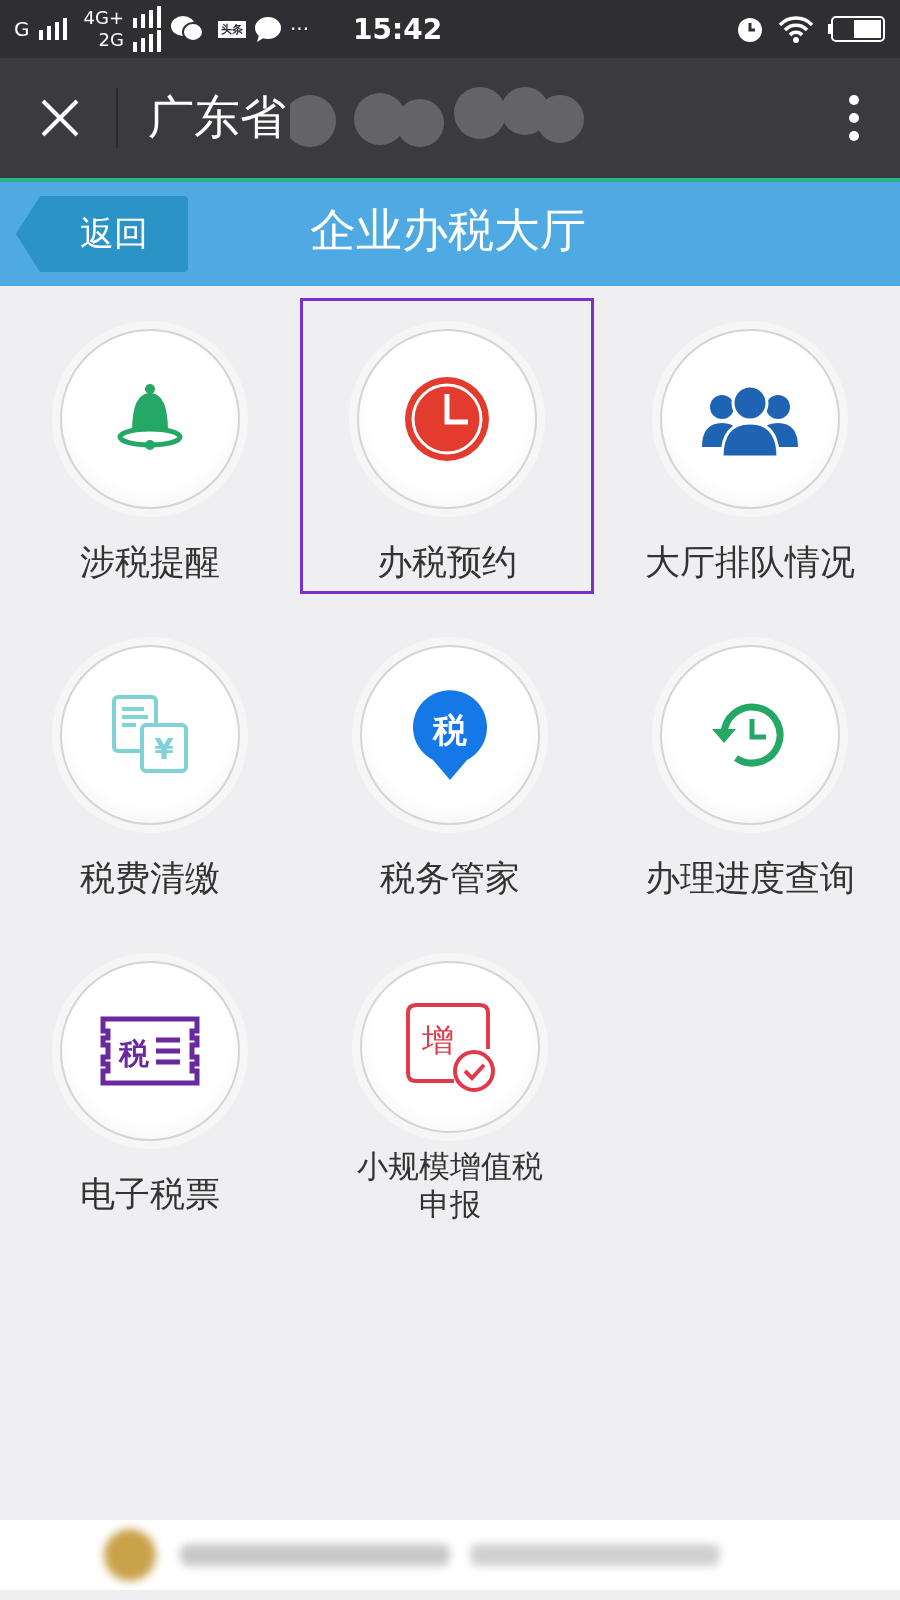  What do you see at coordinates (750, 878) in the screenshot?
I see `tile-label: 办理进度查询` at bounding box center [750, 878].